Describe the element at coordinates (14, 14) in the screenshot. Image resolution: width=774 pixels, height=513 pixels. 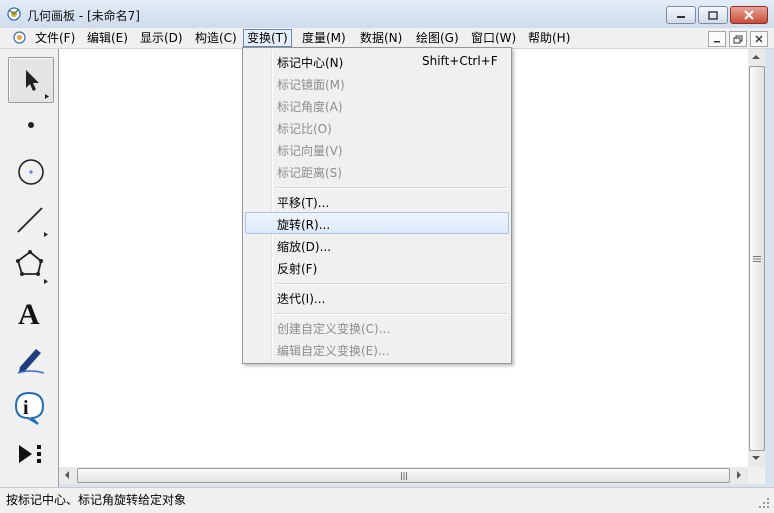
I see `sketchpad-app-icon` at that location.